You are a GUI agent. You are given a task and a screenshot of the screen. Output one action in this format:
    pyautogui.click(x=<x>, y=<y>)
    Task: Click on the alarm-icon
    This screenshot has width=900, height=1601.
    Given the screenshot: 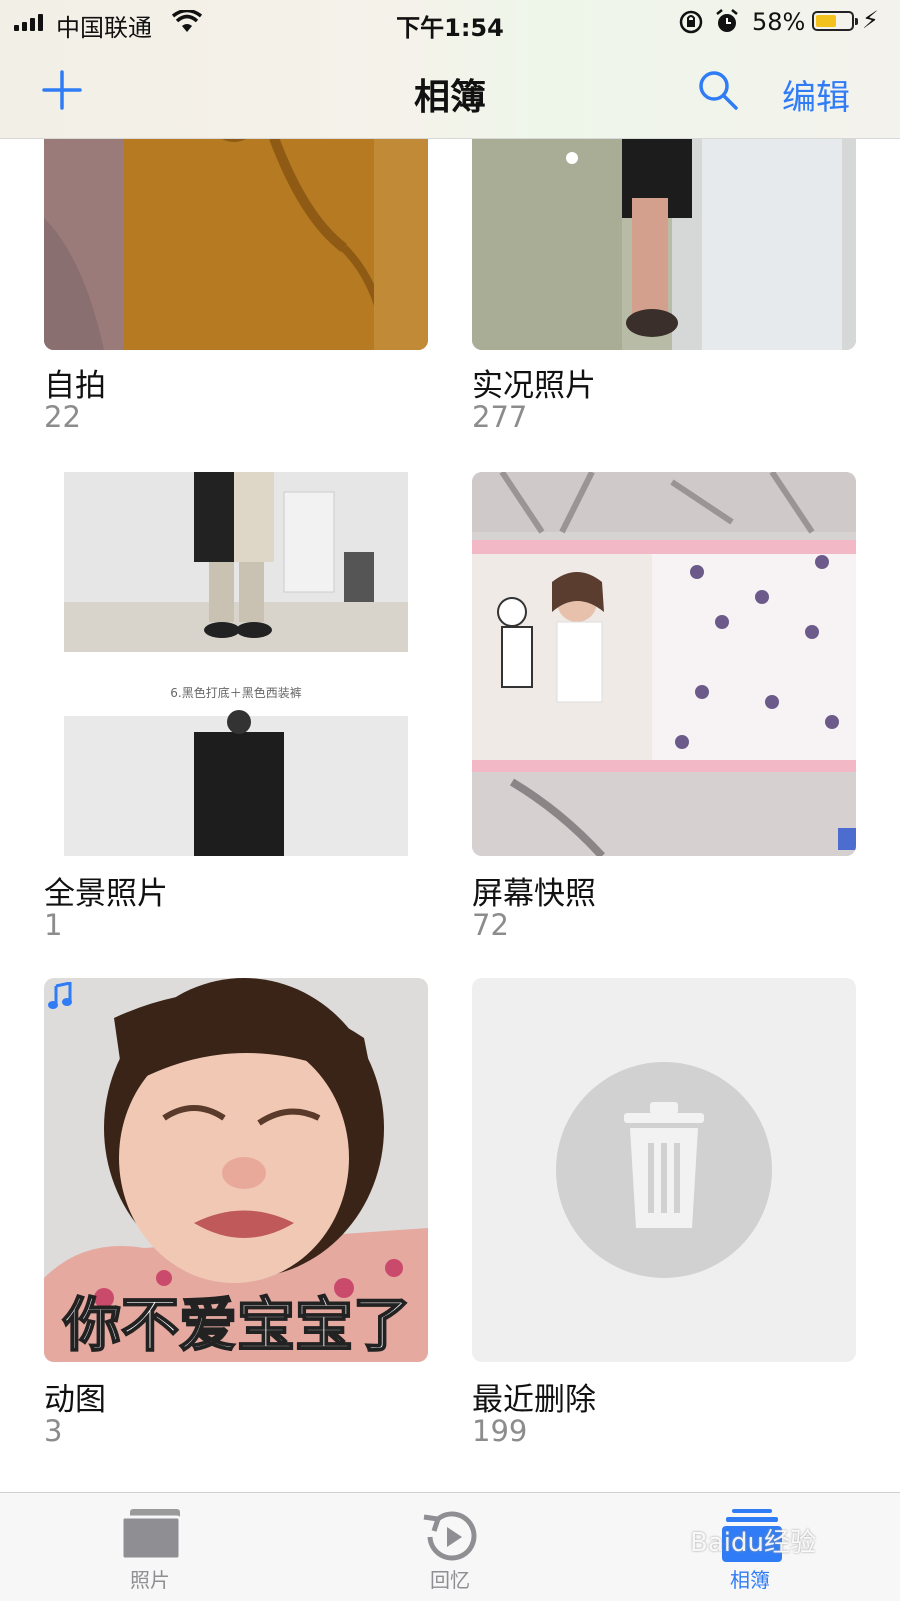 What is the action you would take?
    pyautogui.click(x=727, y=20)
    